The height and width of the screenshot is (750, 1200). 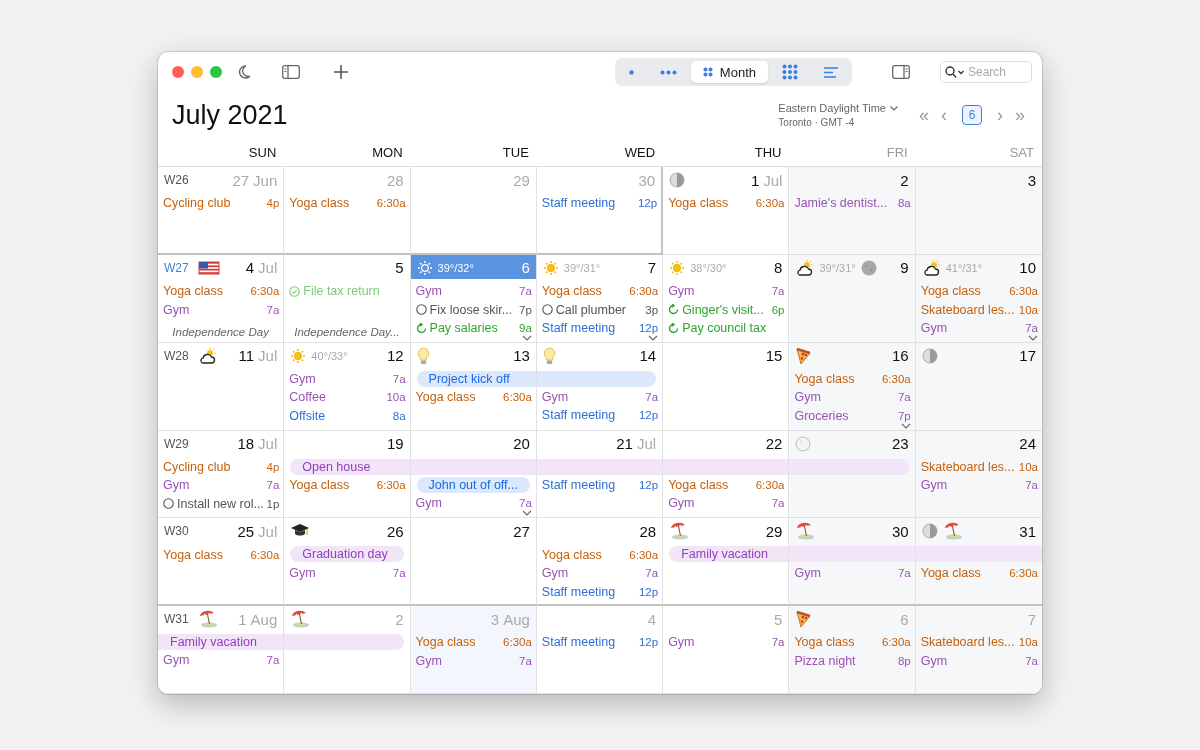 I want to click on day-cell: 29 Family vacation, so click(x=726, y=562).